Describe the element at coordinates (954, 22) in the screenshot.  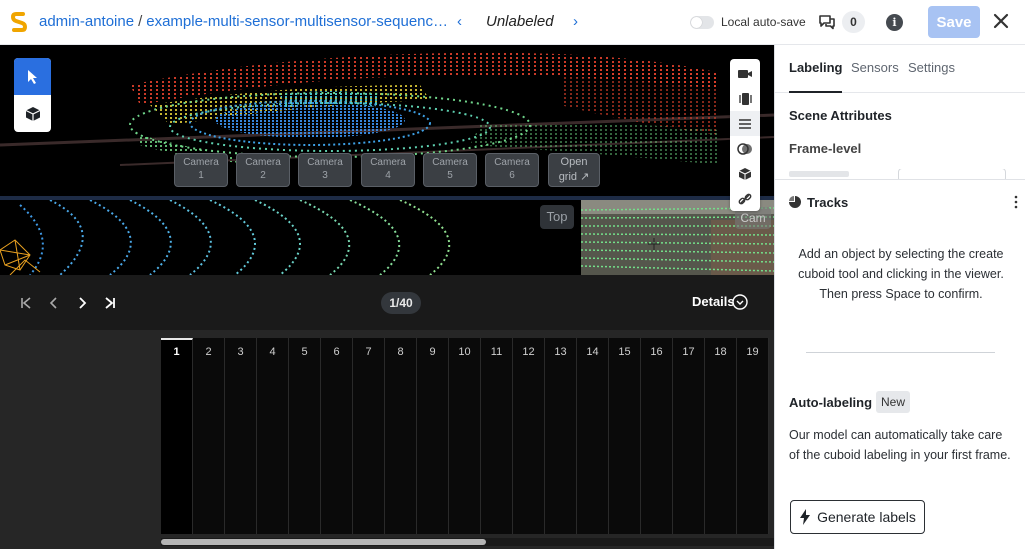
I see `save-button: Save` at that location.